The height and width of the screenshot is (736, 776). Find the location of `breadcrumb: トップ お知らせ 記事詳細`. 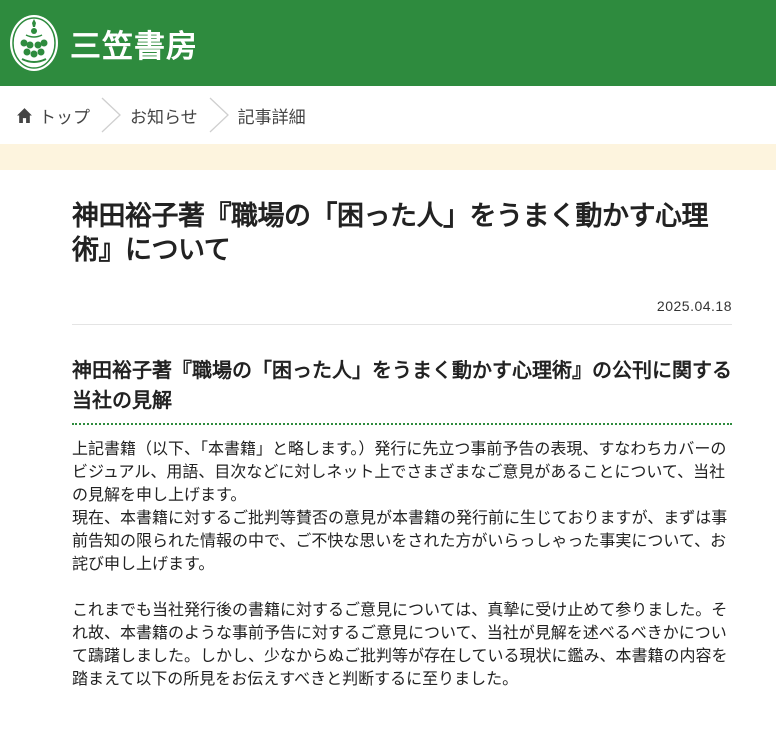

breadcrumb: トップ お知らせ 記事詳細 is located at coordinates (388, 115).